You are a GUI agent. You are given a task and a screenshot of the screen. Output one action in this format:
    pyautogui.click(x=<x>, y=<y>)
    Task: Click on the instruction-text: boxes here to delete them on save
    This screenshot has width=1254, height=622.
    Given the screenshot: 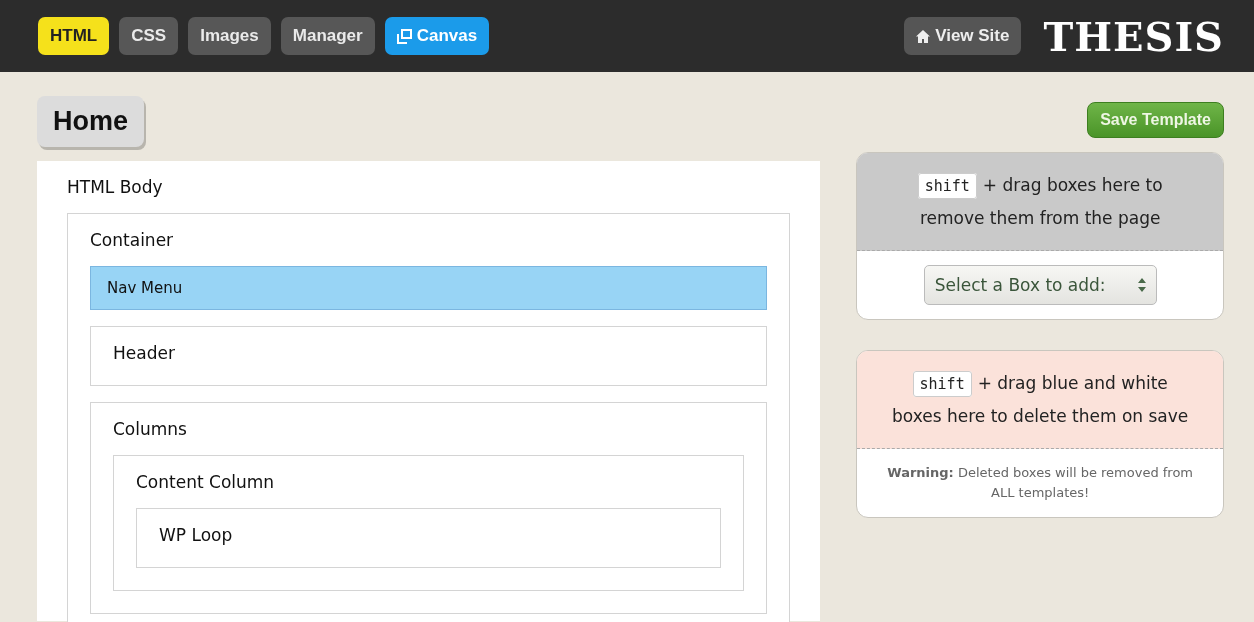 What is the action you would take?
    pyautogui.click(x=1040, y=416)
    